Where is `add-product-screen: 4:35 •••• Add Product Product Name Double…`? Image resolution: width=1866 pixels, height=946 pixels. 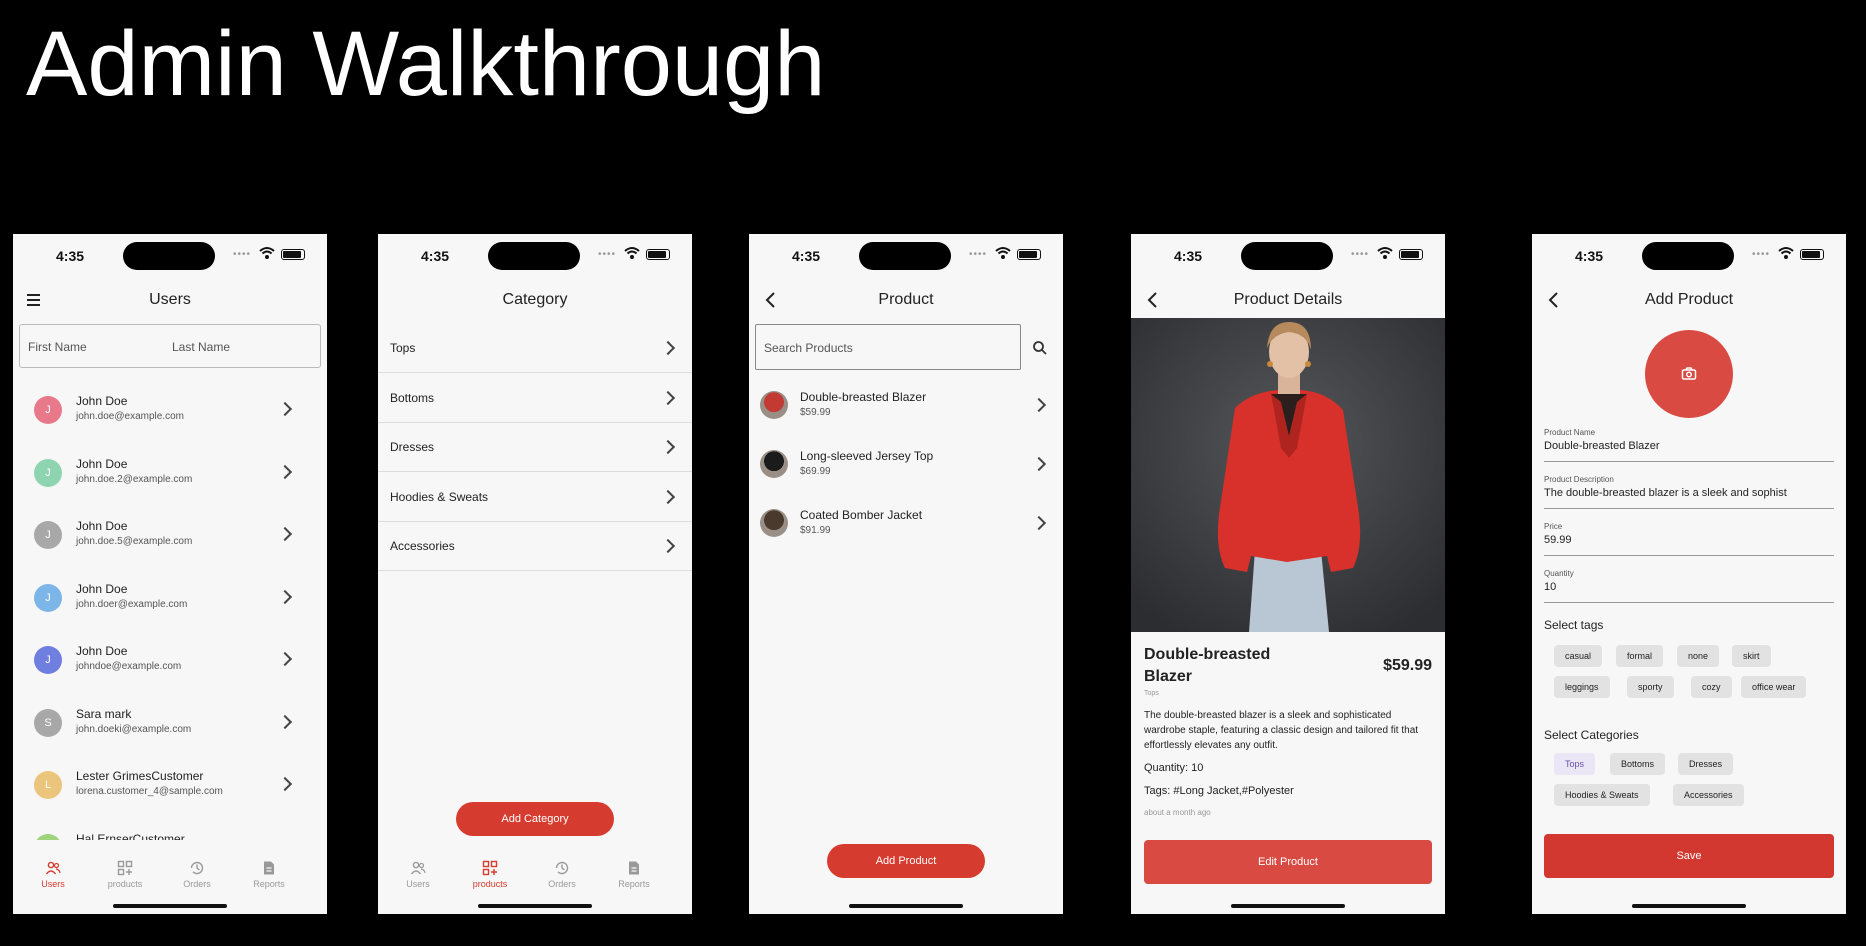
add-product-screen: 4:35 •••• Add Product Product Name Double… is located at coordinates (1689, 574).